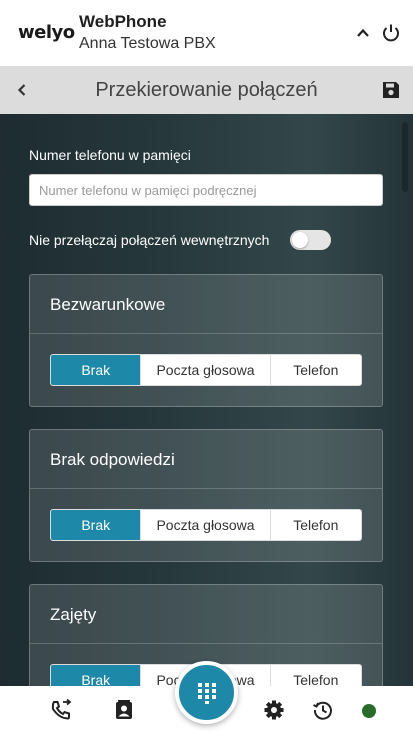 The height and width of the screenshot is (733, 413). I want to click on phone-number-input, so click(206, 190).